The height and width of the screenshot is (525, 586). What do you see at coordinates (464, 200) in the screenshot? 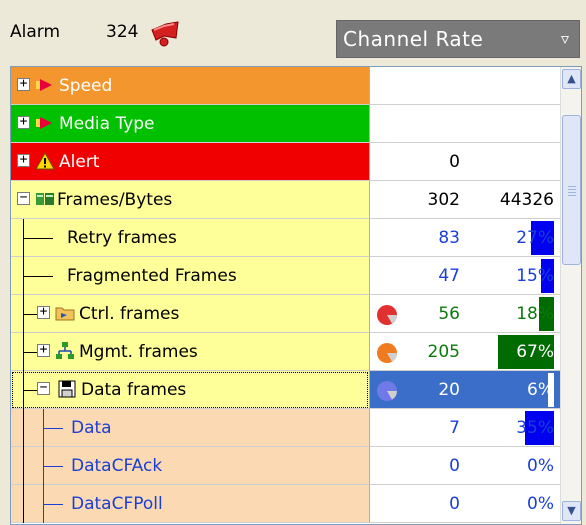
I see `value-cell: 302 44326` at bounding box center [464, 200].